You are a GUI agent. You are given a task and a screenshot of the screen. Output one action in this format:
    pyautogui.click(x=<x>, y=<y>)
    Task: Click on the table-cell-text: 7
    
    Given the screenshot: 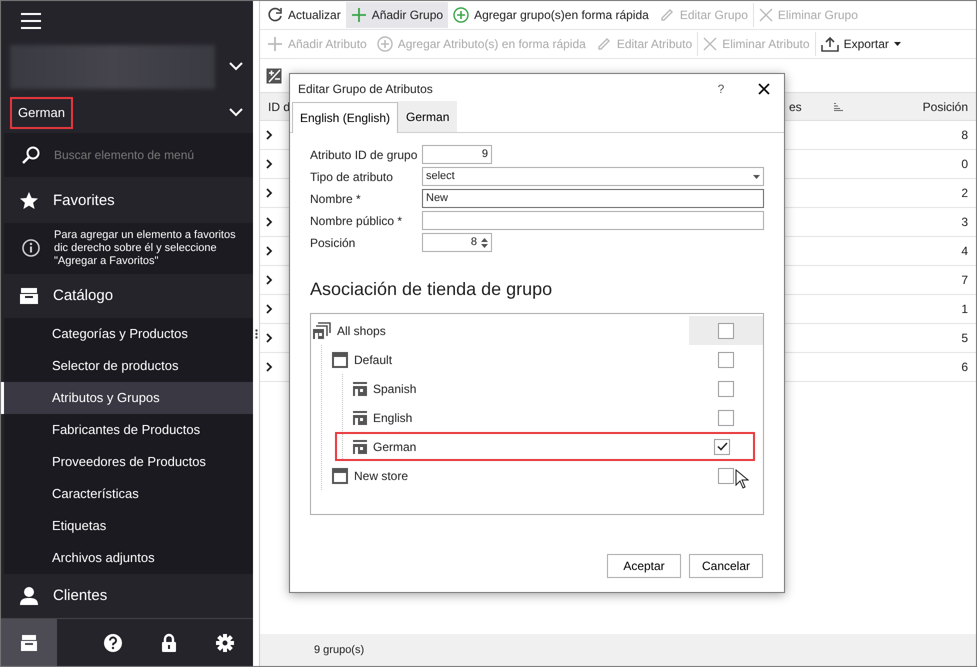 What is the action you would take?
    pyautogui.click(x=964, y=280)
    